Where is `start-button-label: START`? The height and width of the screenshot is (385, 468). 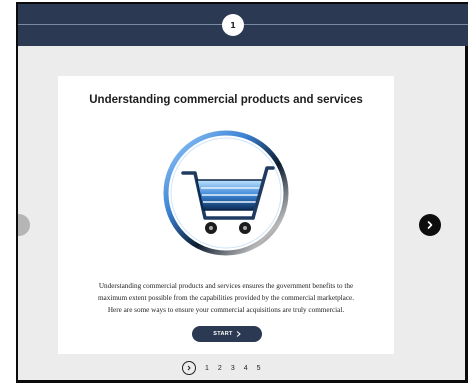
start-button-label: START is located at coordinates (223, 334).